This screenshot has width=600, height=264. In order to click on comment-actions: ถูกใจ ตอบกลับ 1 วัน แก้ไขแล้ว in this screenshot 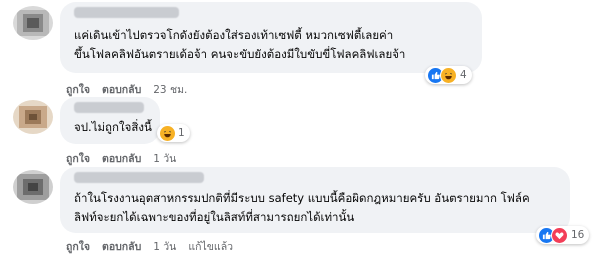, I will do `click(149, 246)`.